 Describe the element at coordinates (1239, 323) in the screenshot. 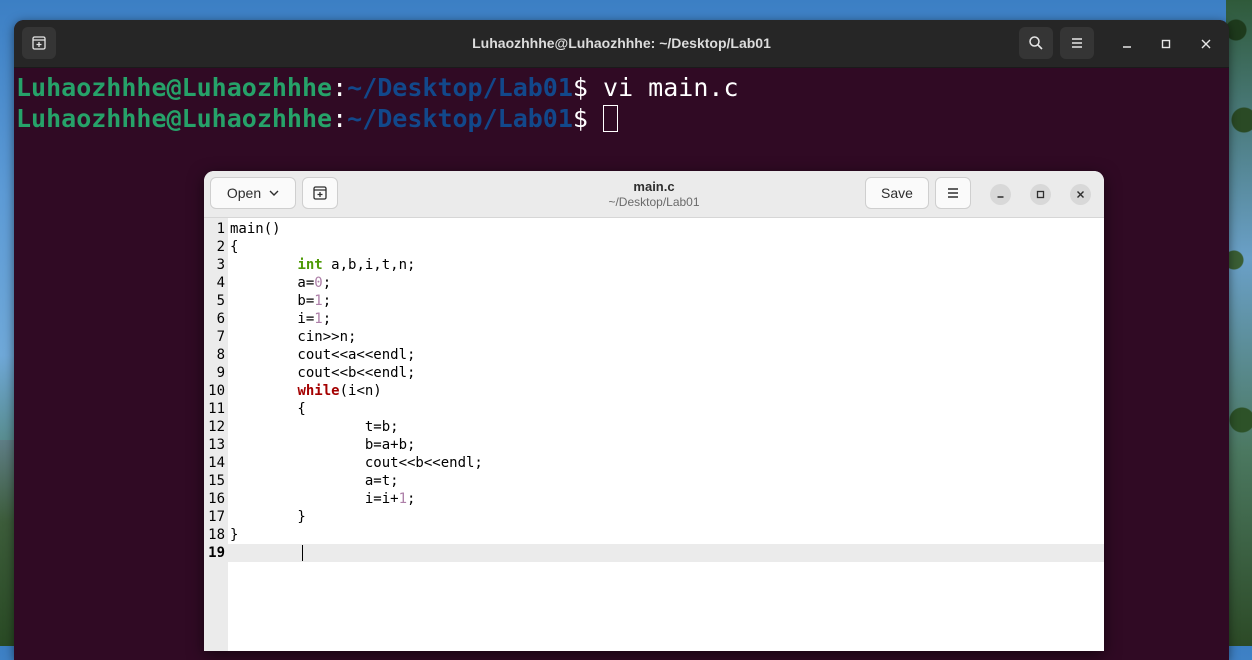

I see `desktop-wallpaper-right` at that location.